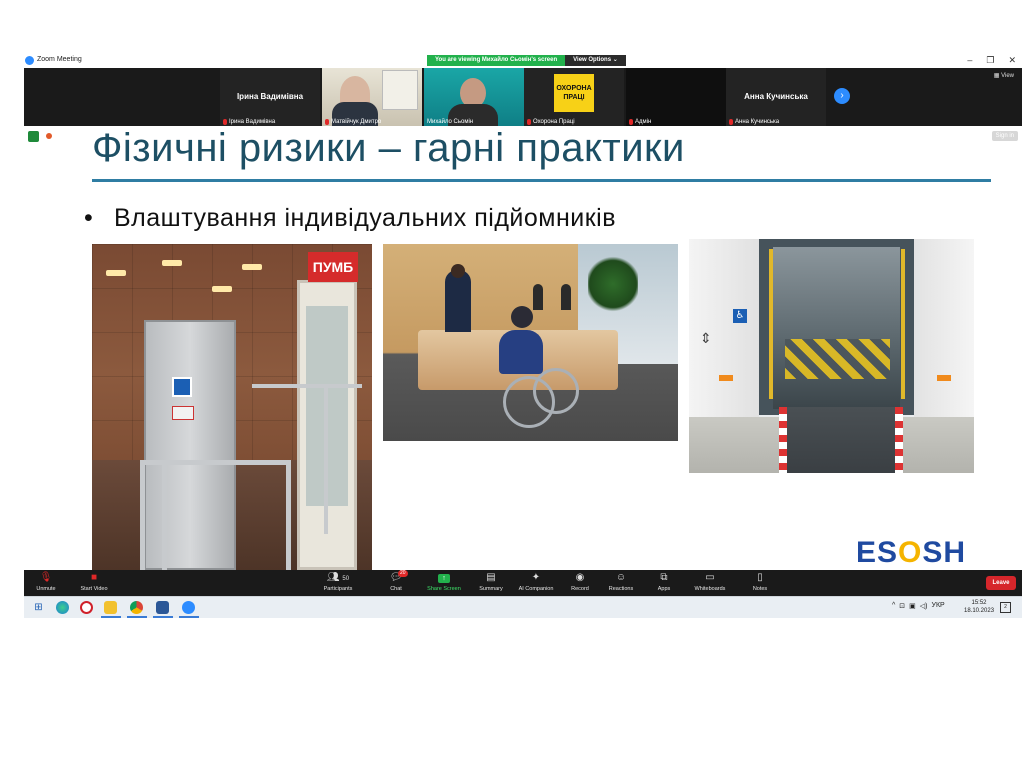 This screenshot has height=768, width=1024. What do you see at coordinates (536, 589) in the screenshot?
I see `toolbar-label: AI Companion` at bounding box center [536, 589].